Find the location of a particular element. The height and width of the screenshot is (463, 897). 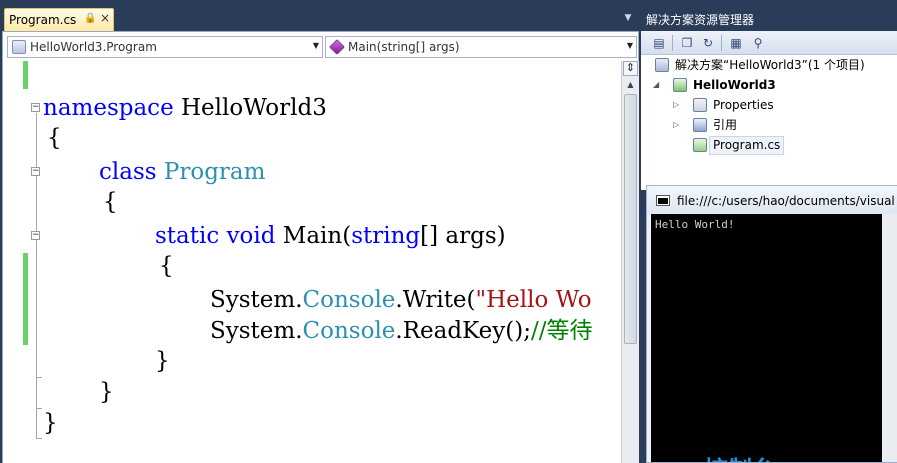

tab-list-dropdown-icon: ▼ is located at coordinates (628, 19).